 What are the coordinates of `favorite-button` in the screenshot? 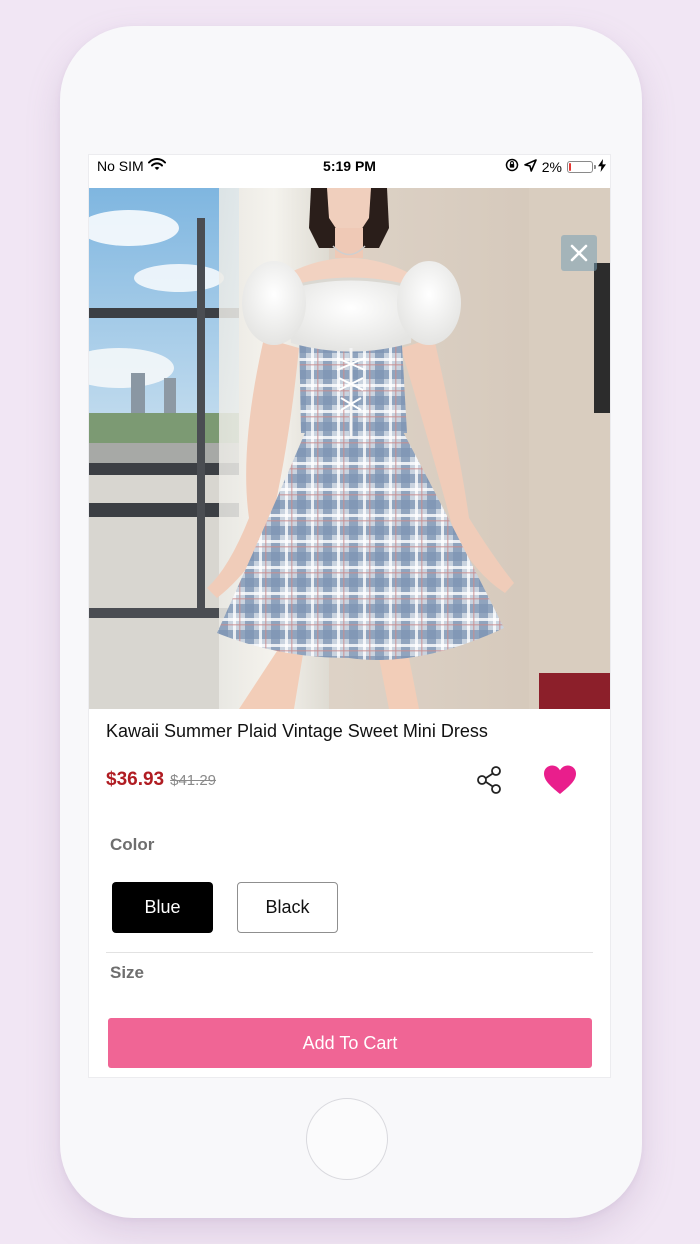 It's located at (560, 780).